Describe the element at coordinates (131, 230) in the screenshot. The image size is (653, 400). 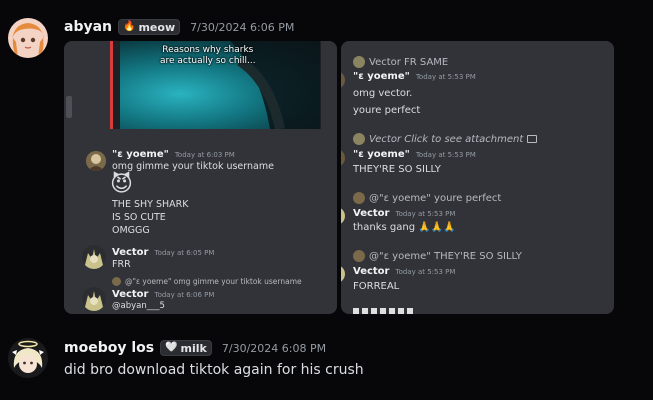
I see `message-text: OMGGG` at that location.